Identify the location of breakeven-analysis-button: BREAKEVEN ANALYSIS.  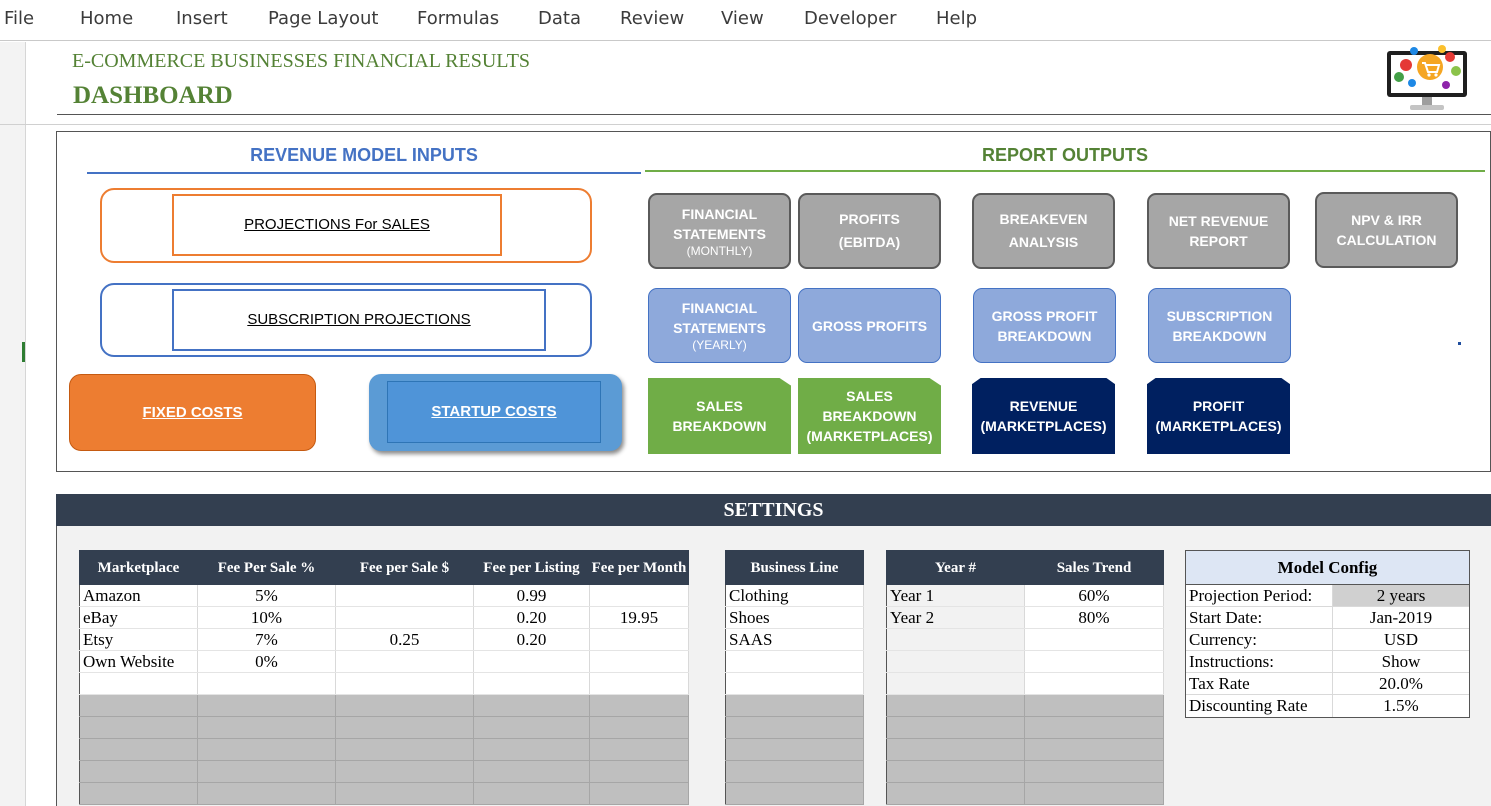
(1043, 231).